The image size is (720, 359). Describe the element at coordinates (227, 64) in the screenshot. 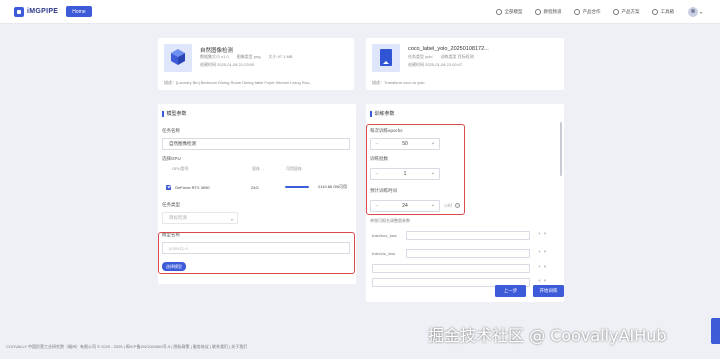

I see `model-created-time: 创建时间 2025-01-08 21:23:00` at that location.